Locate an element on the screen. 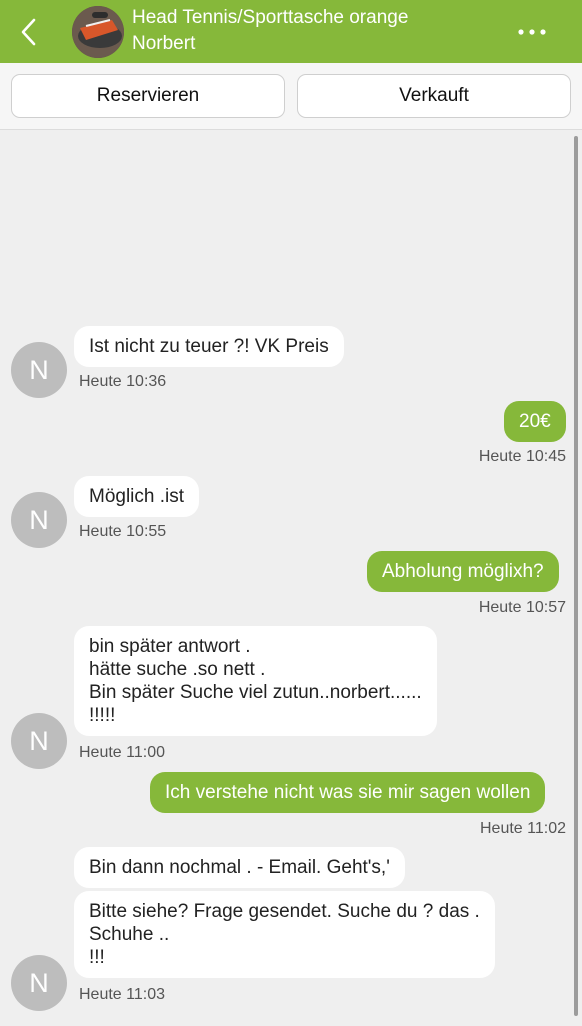 Image resolution: width=582 pixels, height=1026 pixels. message-bubble-outgoing: 20€ is located at coordinates (535, 421).